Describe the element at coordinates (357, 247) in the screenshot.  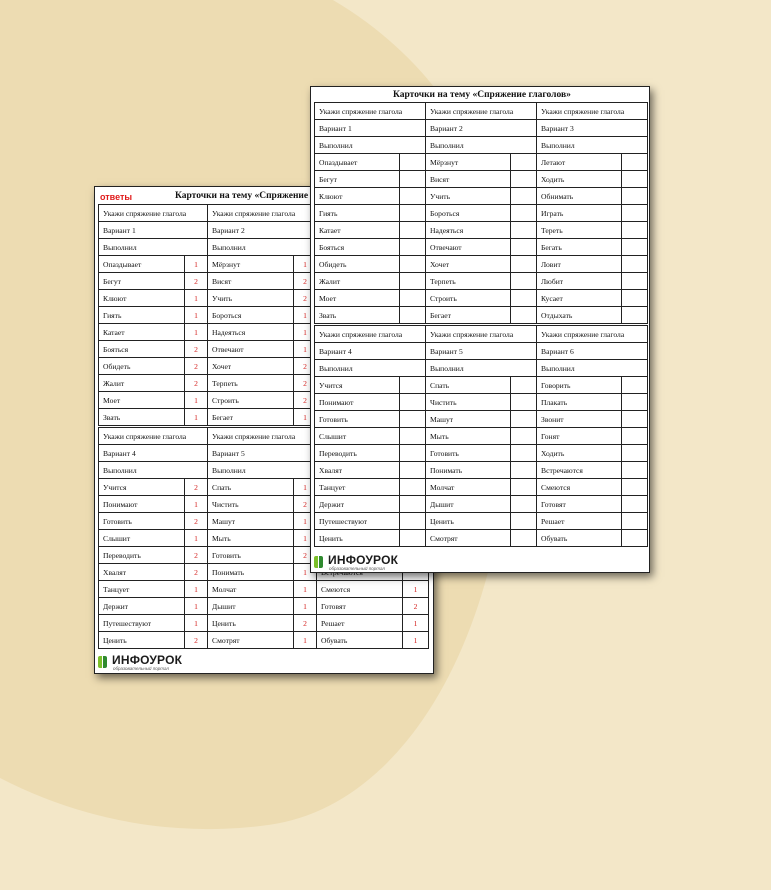
I see `verb-cell: Бояться` at that location.